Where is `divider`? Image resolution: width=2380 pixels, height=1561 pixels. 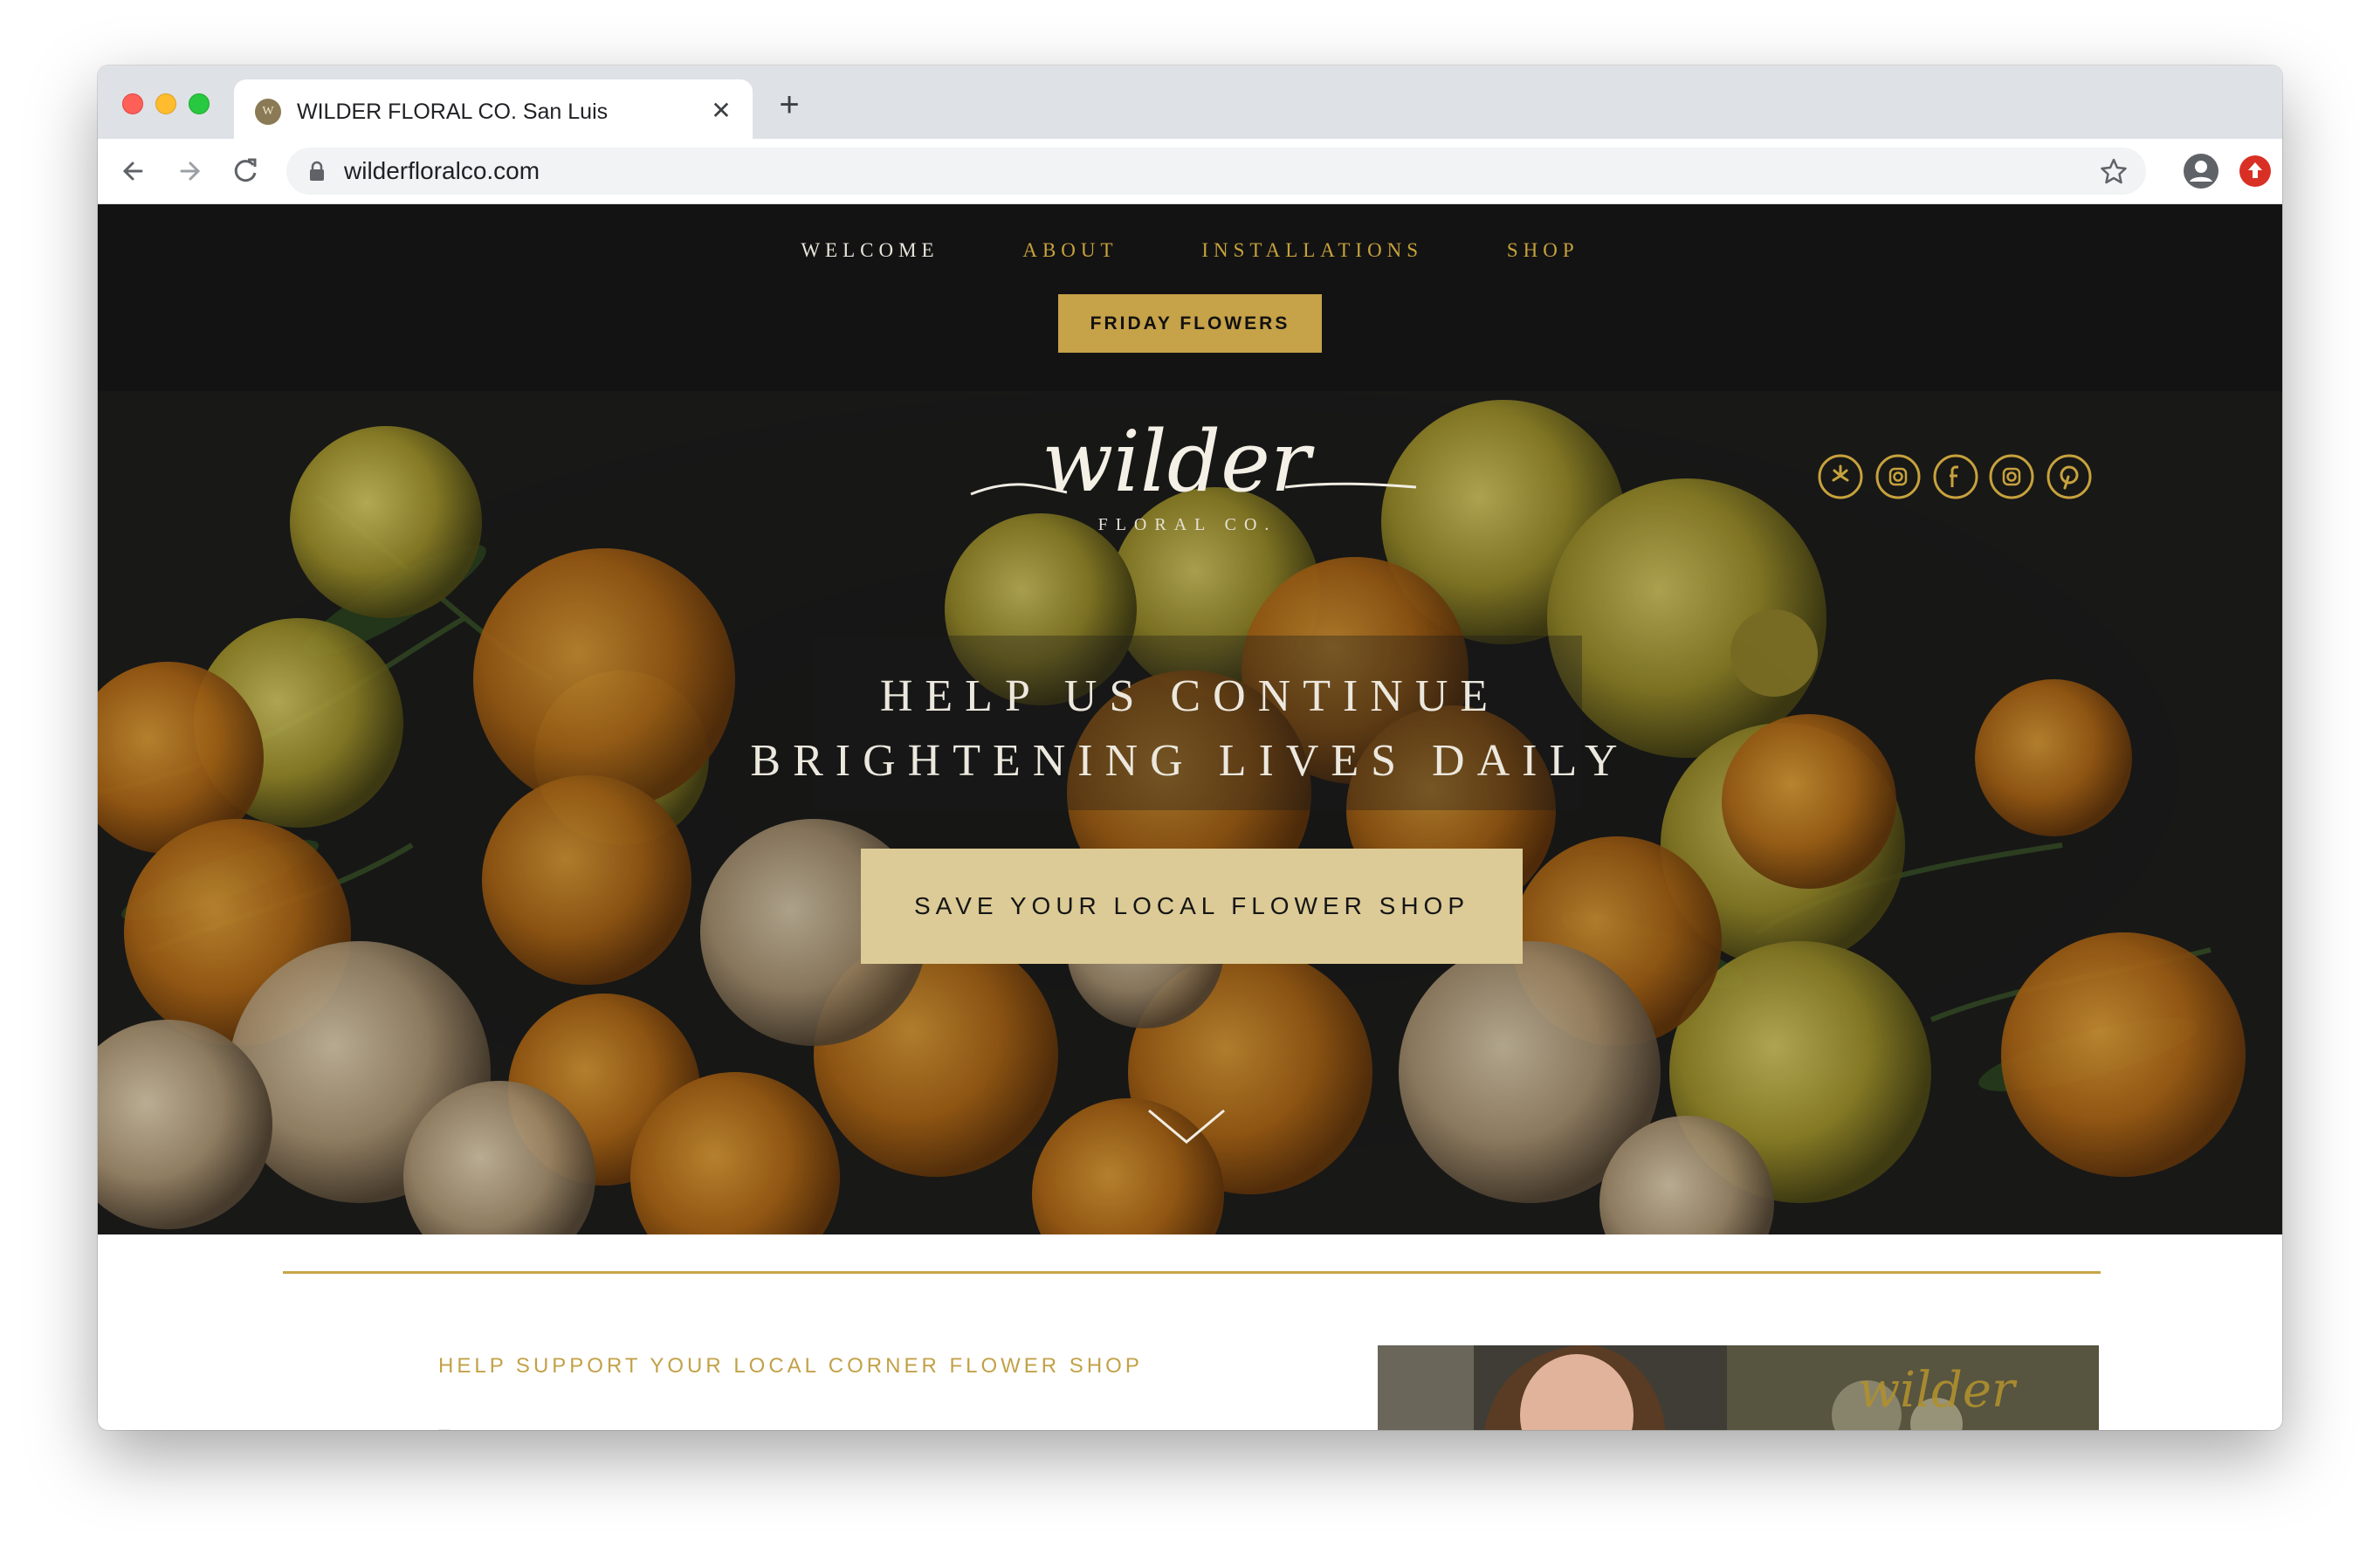 divider is located at coordinates (1192, 1272).